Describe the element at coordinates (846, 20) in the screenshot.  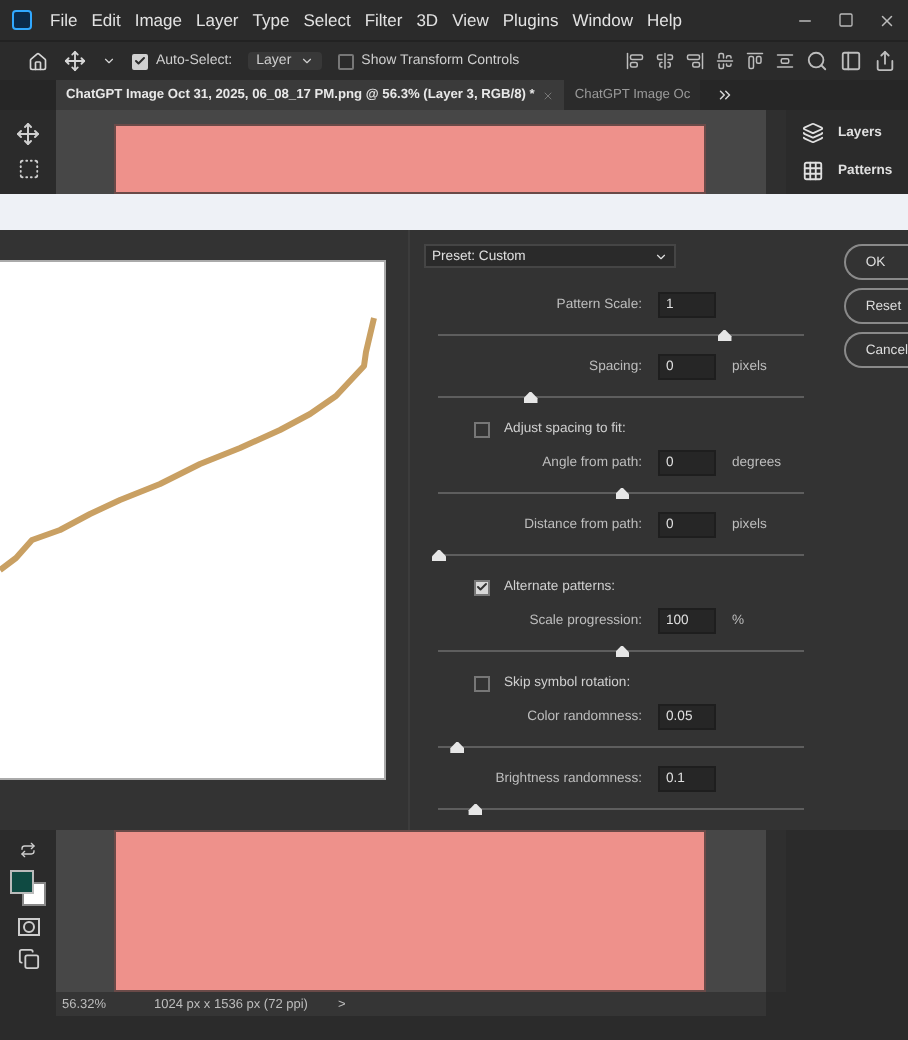
I see `maximize-icon` at that location.